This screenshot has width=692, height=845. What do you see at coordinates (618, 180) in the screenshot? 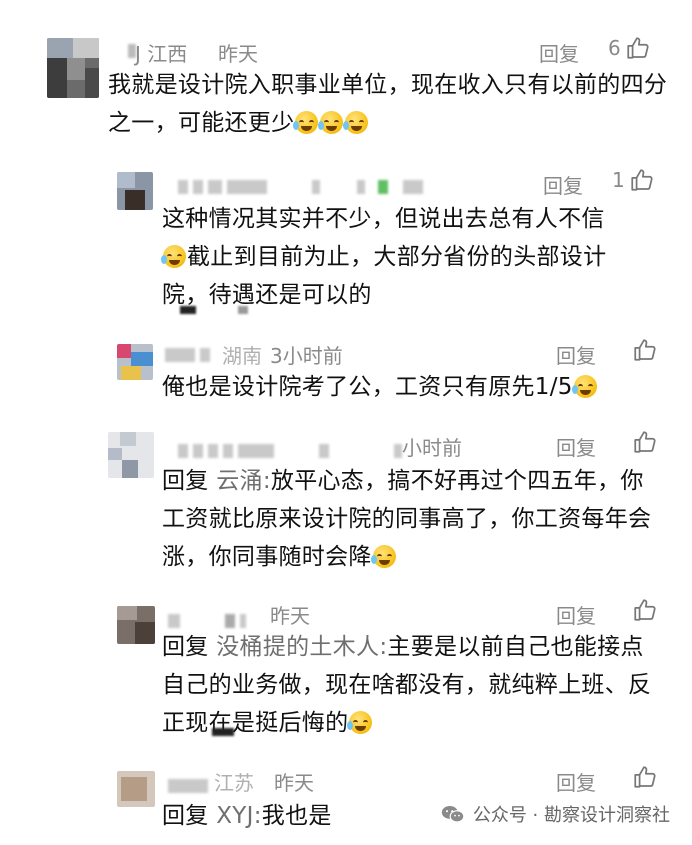
I see `like-count: 1` at bounding box center [618, 180].